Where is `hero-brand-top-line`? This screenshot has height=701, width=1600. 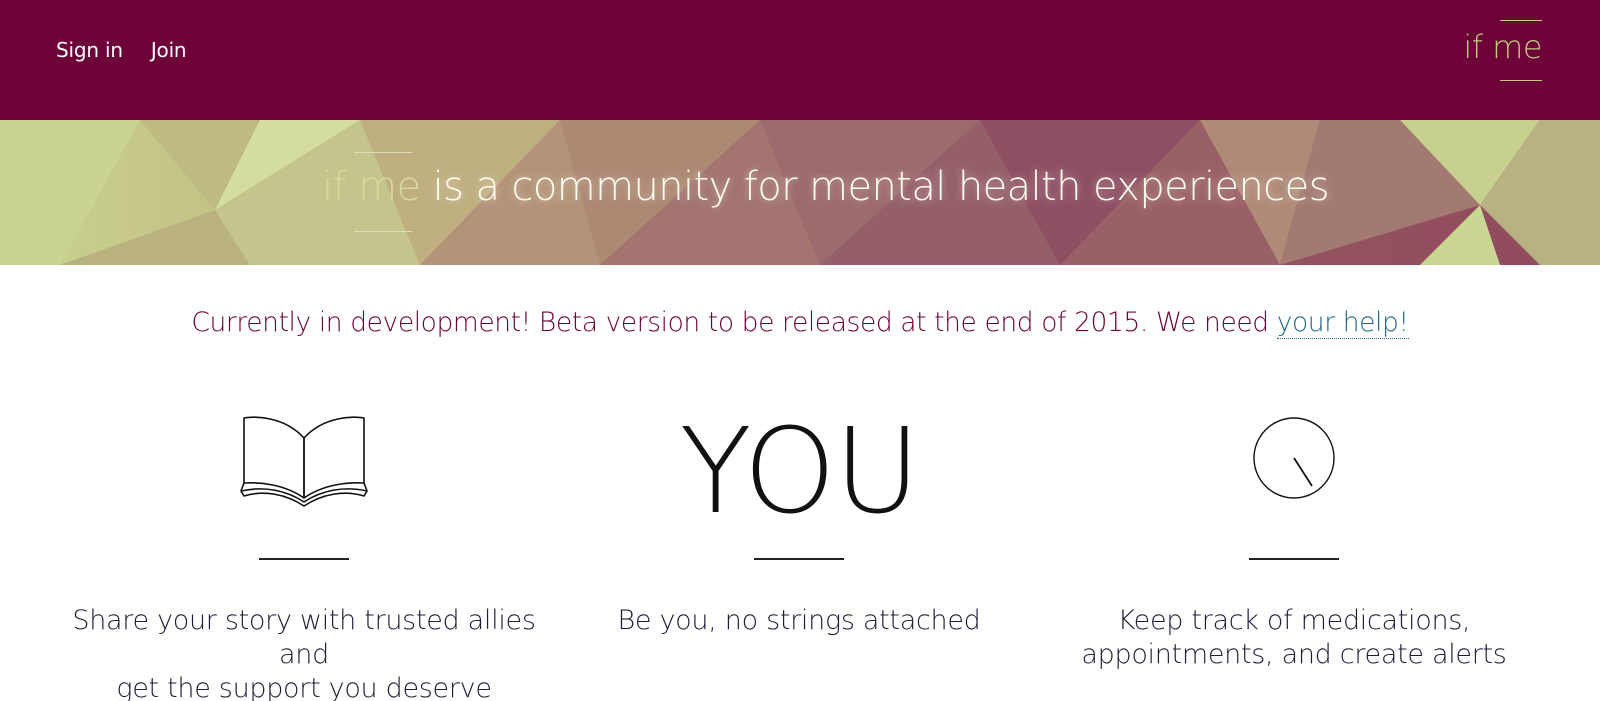
hero-brand-top-line is located at coordinates (383, 152).